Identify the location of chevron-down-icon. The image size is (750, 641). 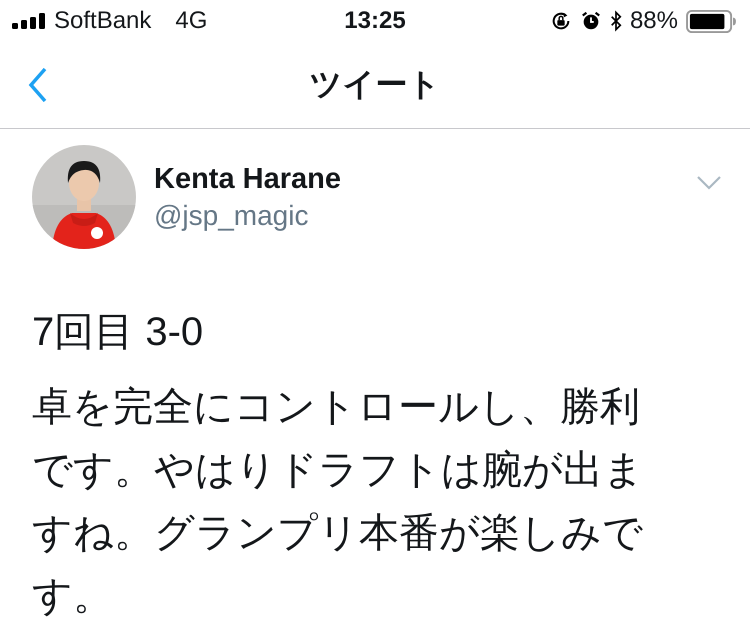
(709, 183).